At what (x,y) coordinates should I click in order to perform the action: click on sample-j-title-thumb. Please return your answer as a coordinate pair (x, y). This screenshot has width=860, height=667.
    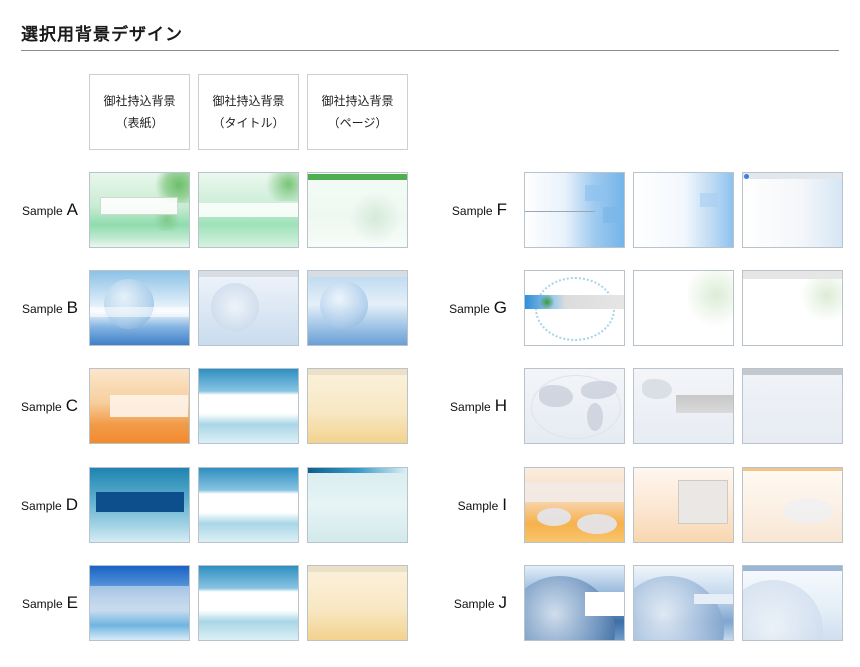
    Looking at the image, I should click on (683, 603).